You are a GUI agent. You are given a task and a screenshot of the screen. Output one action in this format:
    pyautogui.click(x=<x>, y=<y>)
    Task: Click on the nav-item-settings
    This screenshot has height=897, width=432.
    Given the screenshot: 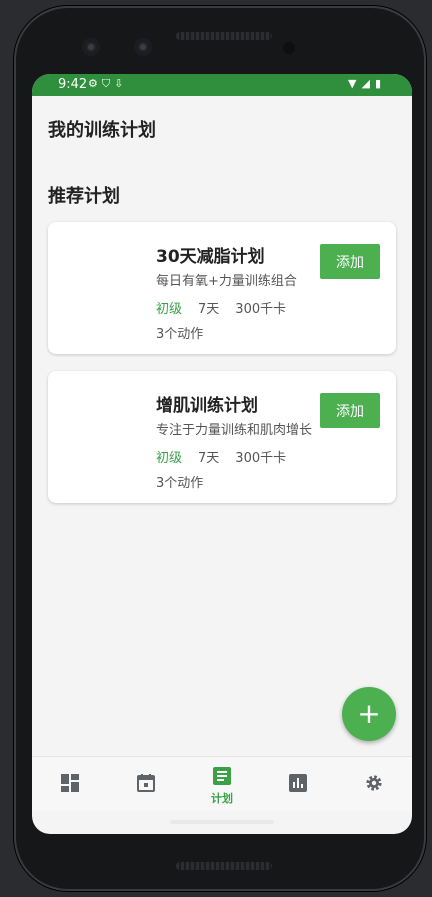 What is the action you would take?
    pyautogui.click(x=374, y=784)
    